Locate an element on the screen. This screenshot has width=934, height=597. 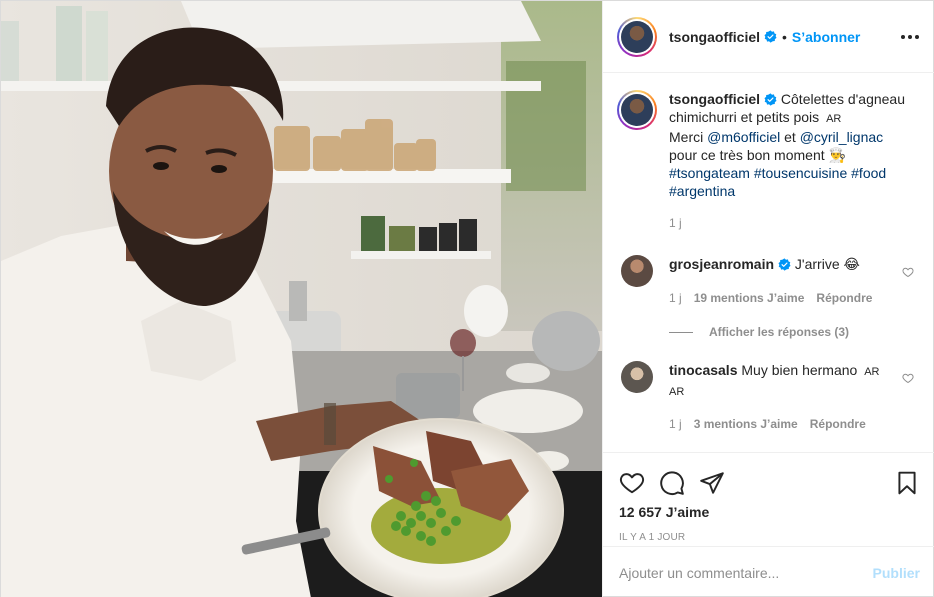
caption-username: tsongaofficiel is located at coordinates (714, 99).